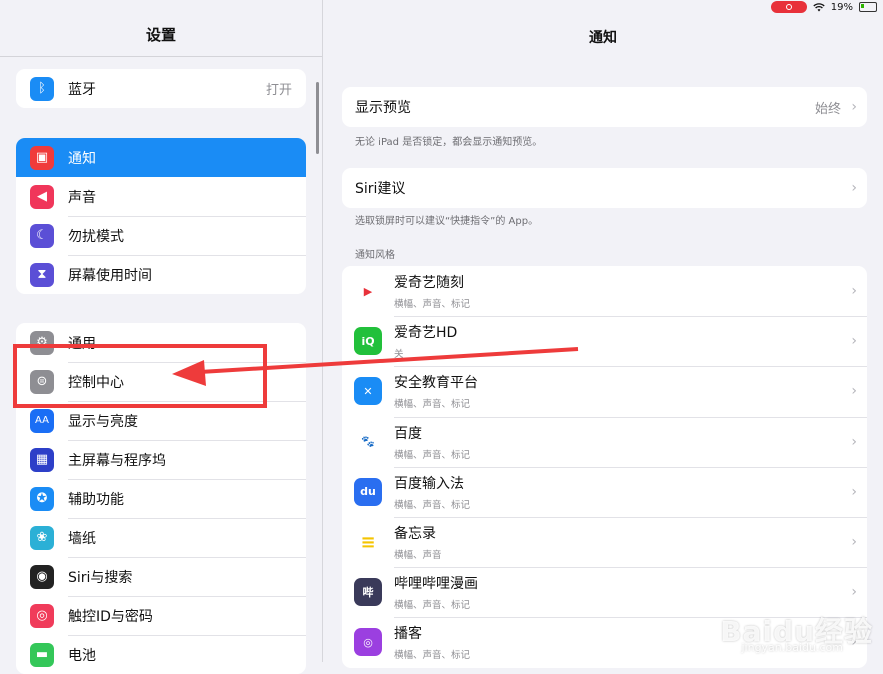 The height and width of the screenshot is (674, 883). Describe the element at coordinates (278, 90) in the screenshot. I see `sidebar-item-value: 打开` at that location.